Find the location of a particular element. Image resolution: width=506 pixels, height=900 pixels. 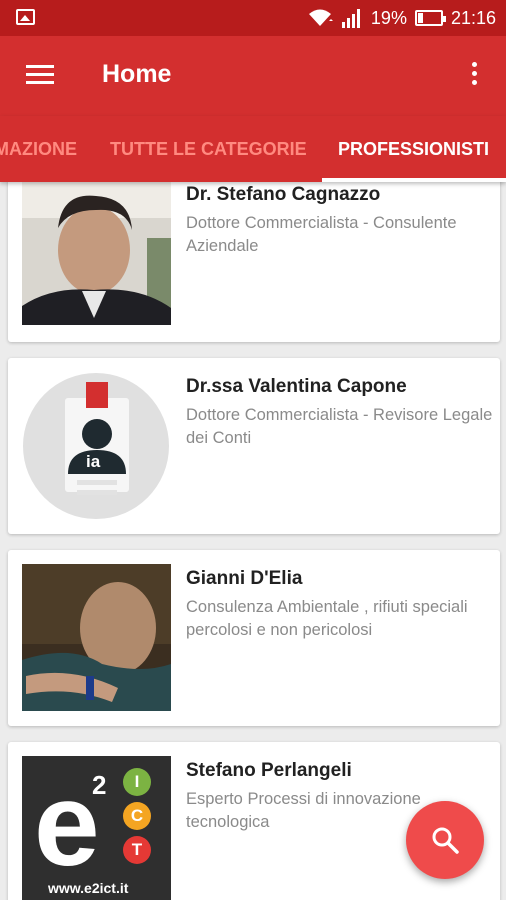

signal-icon is located at coordinates (350, 18).